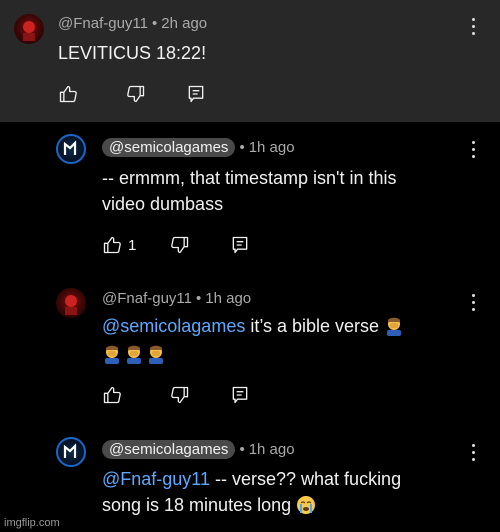  Describe the element at coordinates (156, 479) in the screenshot. I see `mention-link: @Fnaf-guy11` at that location.